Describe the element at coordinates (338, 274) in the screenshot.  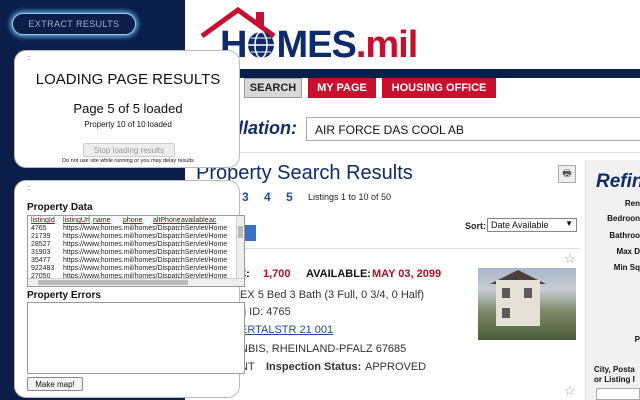
I see `available-label: AVAILABLE:` at that location.